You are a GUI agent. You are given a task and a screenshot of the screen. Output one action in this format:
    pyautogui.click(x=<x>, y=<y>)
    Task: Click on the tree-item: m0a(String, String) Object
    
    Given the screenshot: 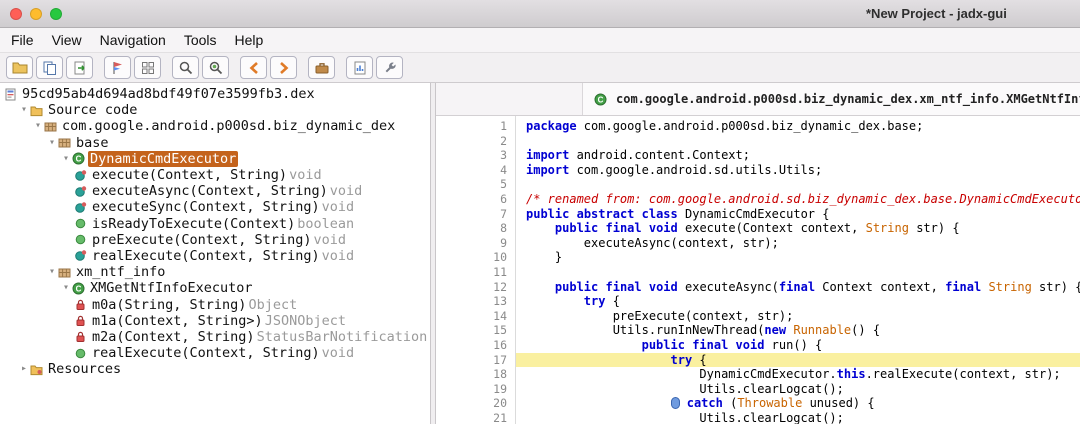 What is the action you would take?
    pyautogui.click(x=215, y=304)
    